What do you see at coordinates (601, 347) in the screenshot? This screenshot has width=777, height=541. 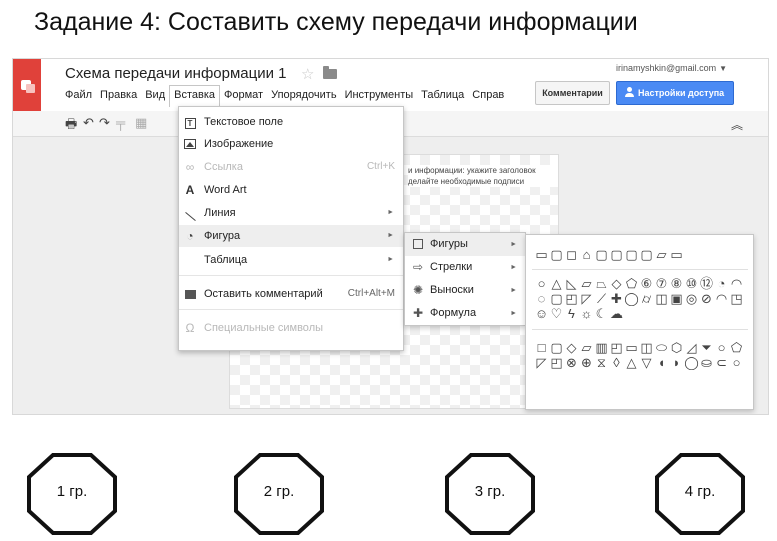 I see `flowchart-predefined-icon: ▥` at bounding box center [601, 347].